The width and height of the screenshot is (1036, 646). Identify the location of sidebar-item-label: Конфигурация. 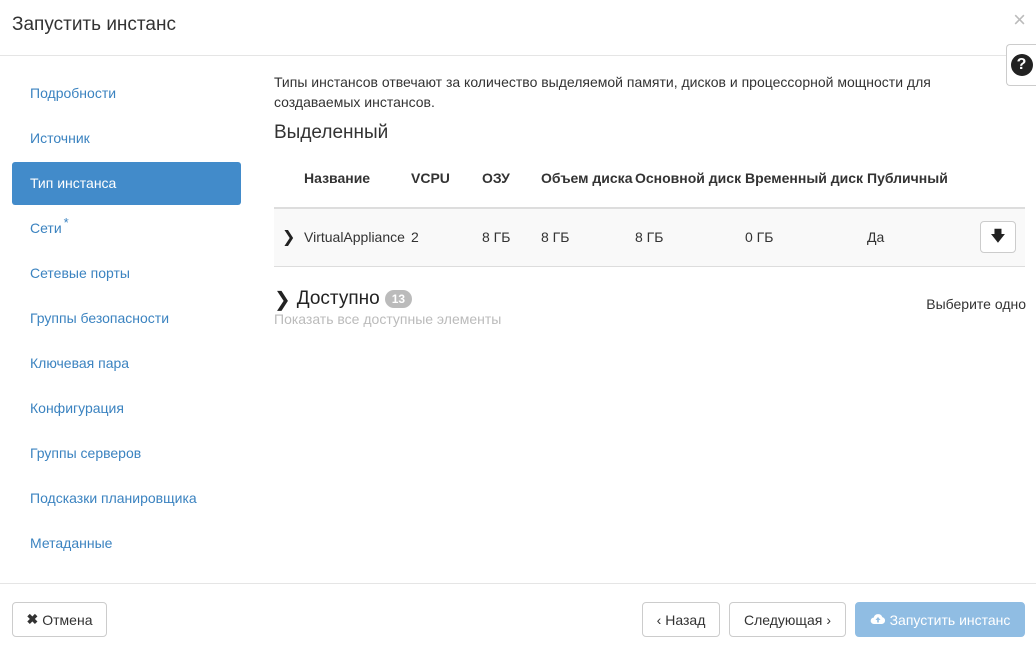
(77, 408).